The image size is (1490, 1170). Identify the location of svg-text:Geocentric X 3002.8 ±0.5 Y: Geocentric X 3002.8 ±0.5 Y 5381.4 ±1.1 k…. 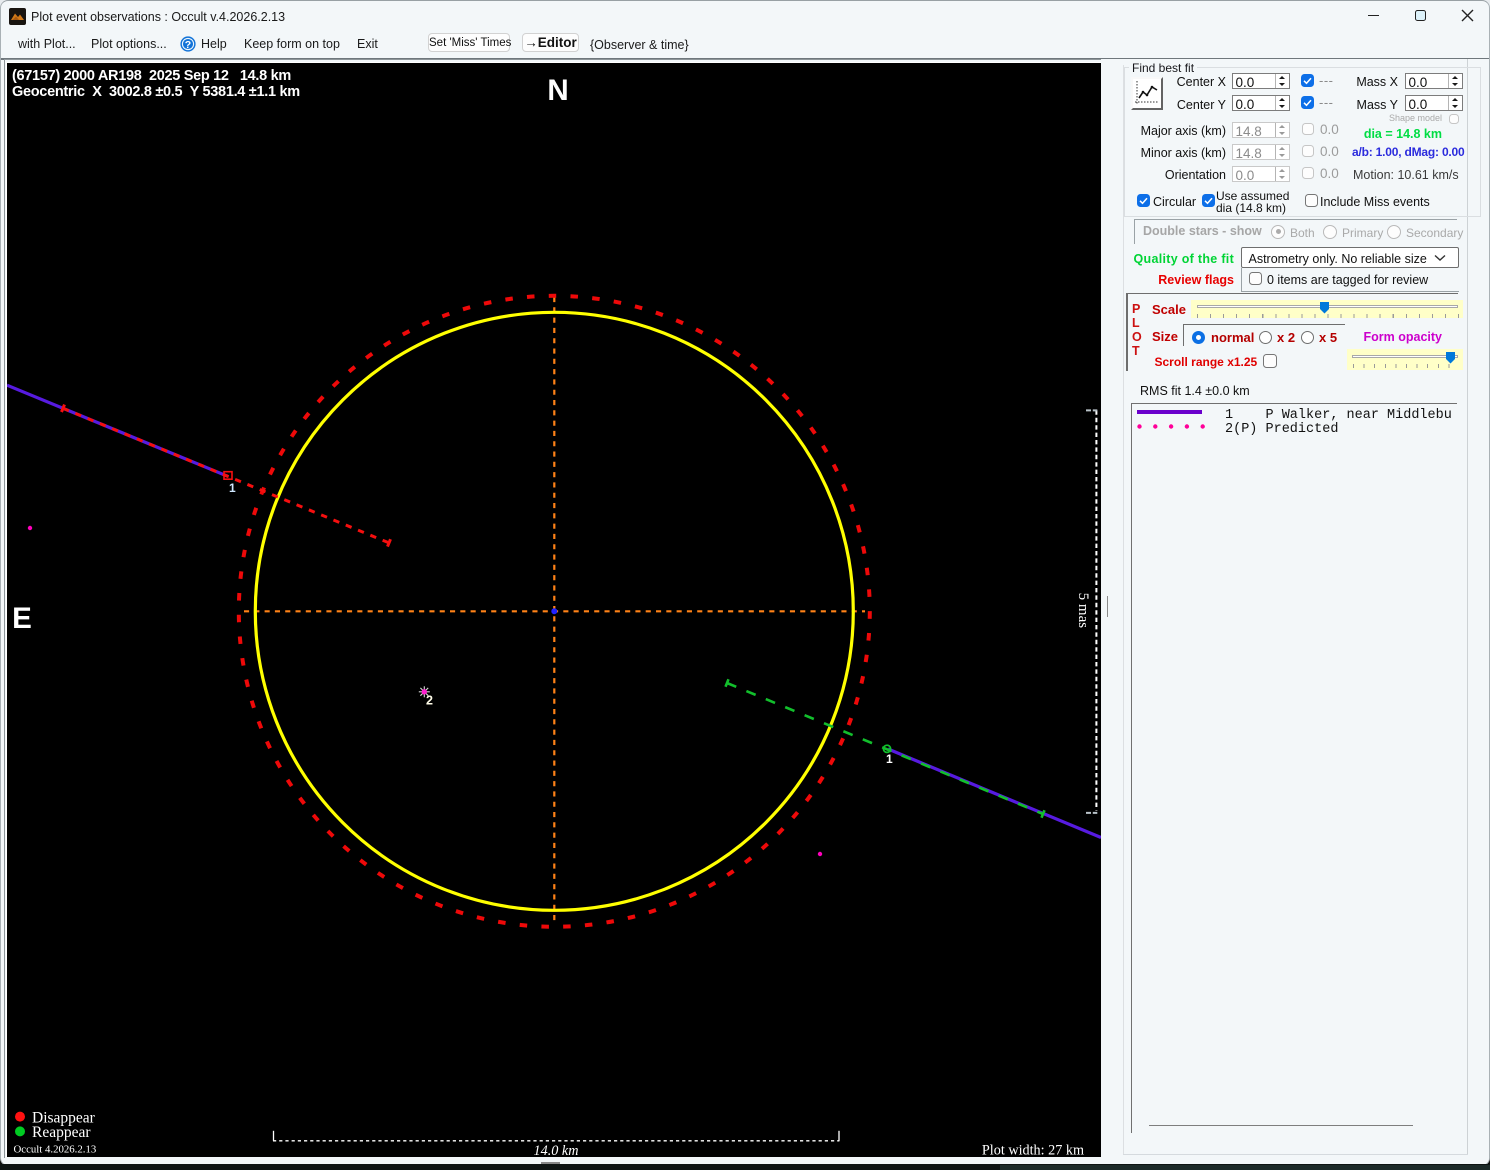
(156, 92).